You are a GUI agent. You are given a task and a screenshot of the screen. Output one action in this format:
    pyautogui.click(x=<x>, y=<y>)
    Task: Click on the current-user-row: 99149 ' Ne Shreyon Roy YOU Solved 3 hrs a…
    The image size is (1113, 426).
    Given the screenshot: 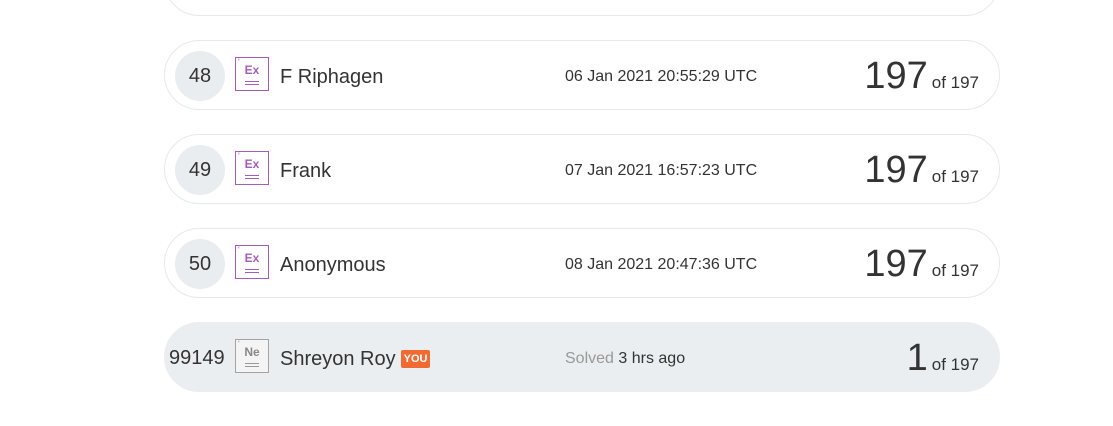 What is the action you would take?
    pyautogui.click(x=582, y=357)
    